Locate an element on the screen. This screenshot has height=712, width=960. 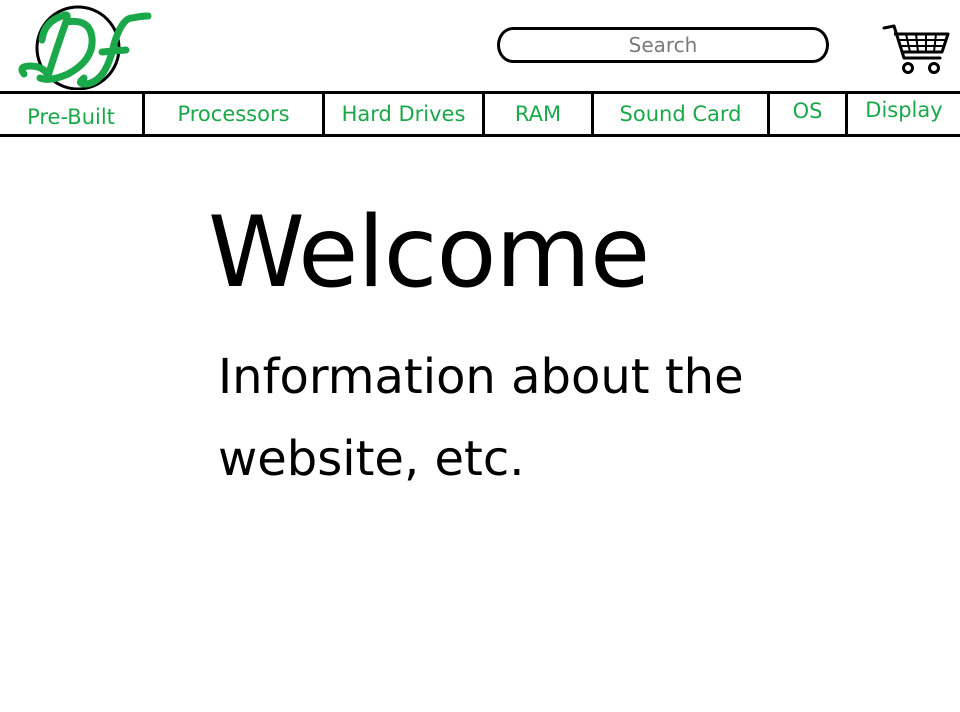
search-input is located at coordinates (663, 45).